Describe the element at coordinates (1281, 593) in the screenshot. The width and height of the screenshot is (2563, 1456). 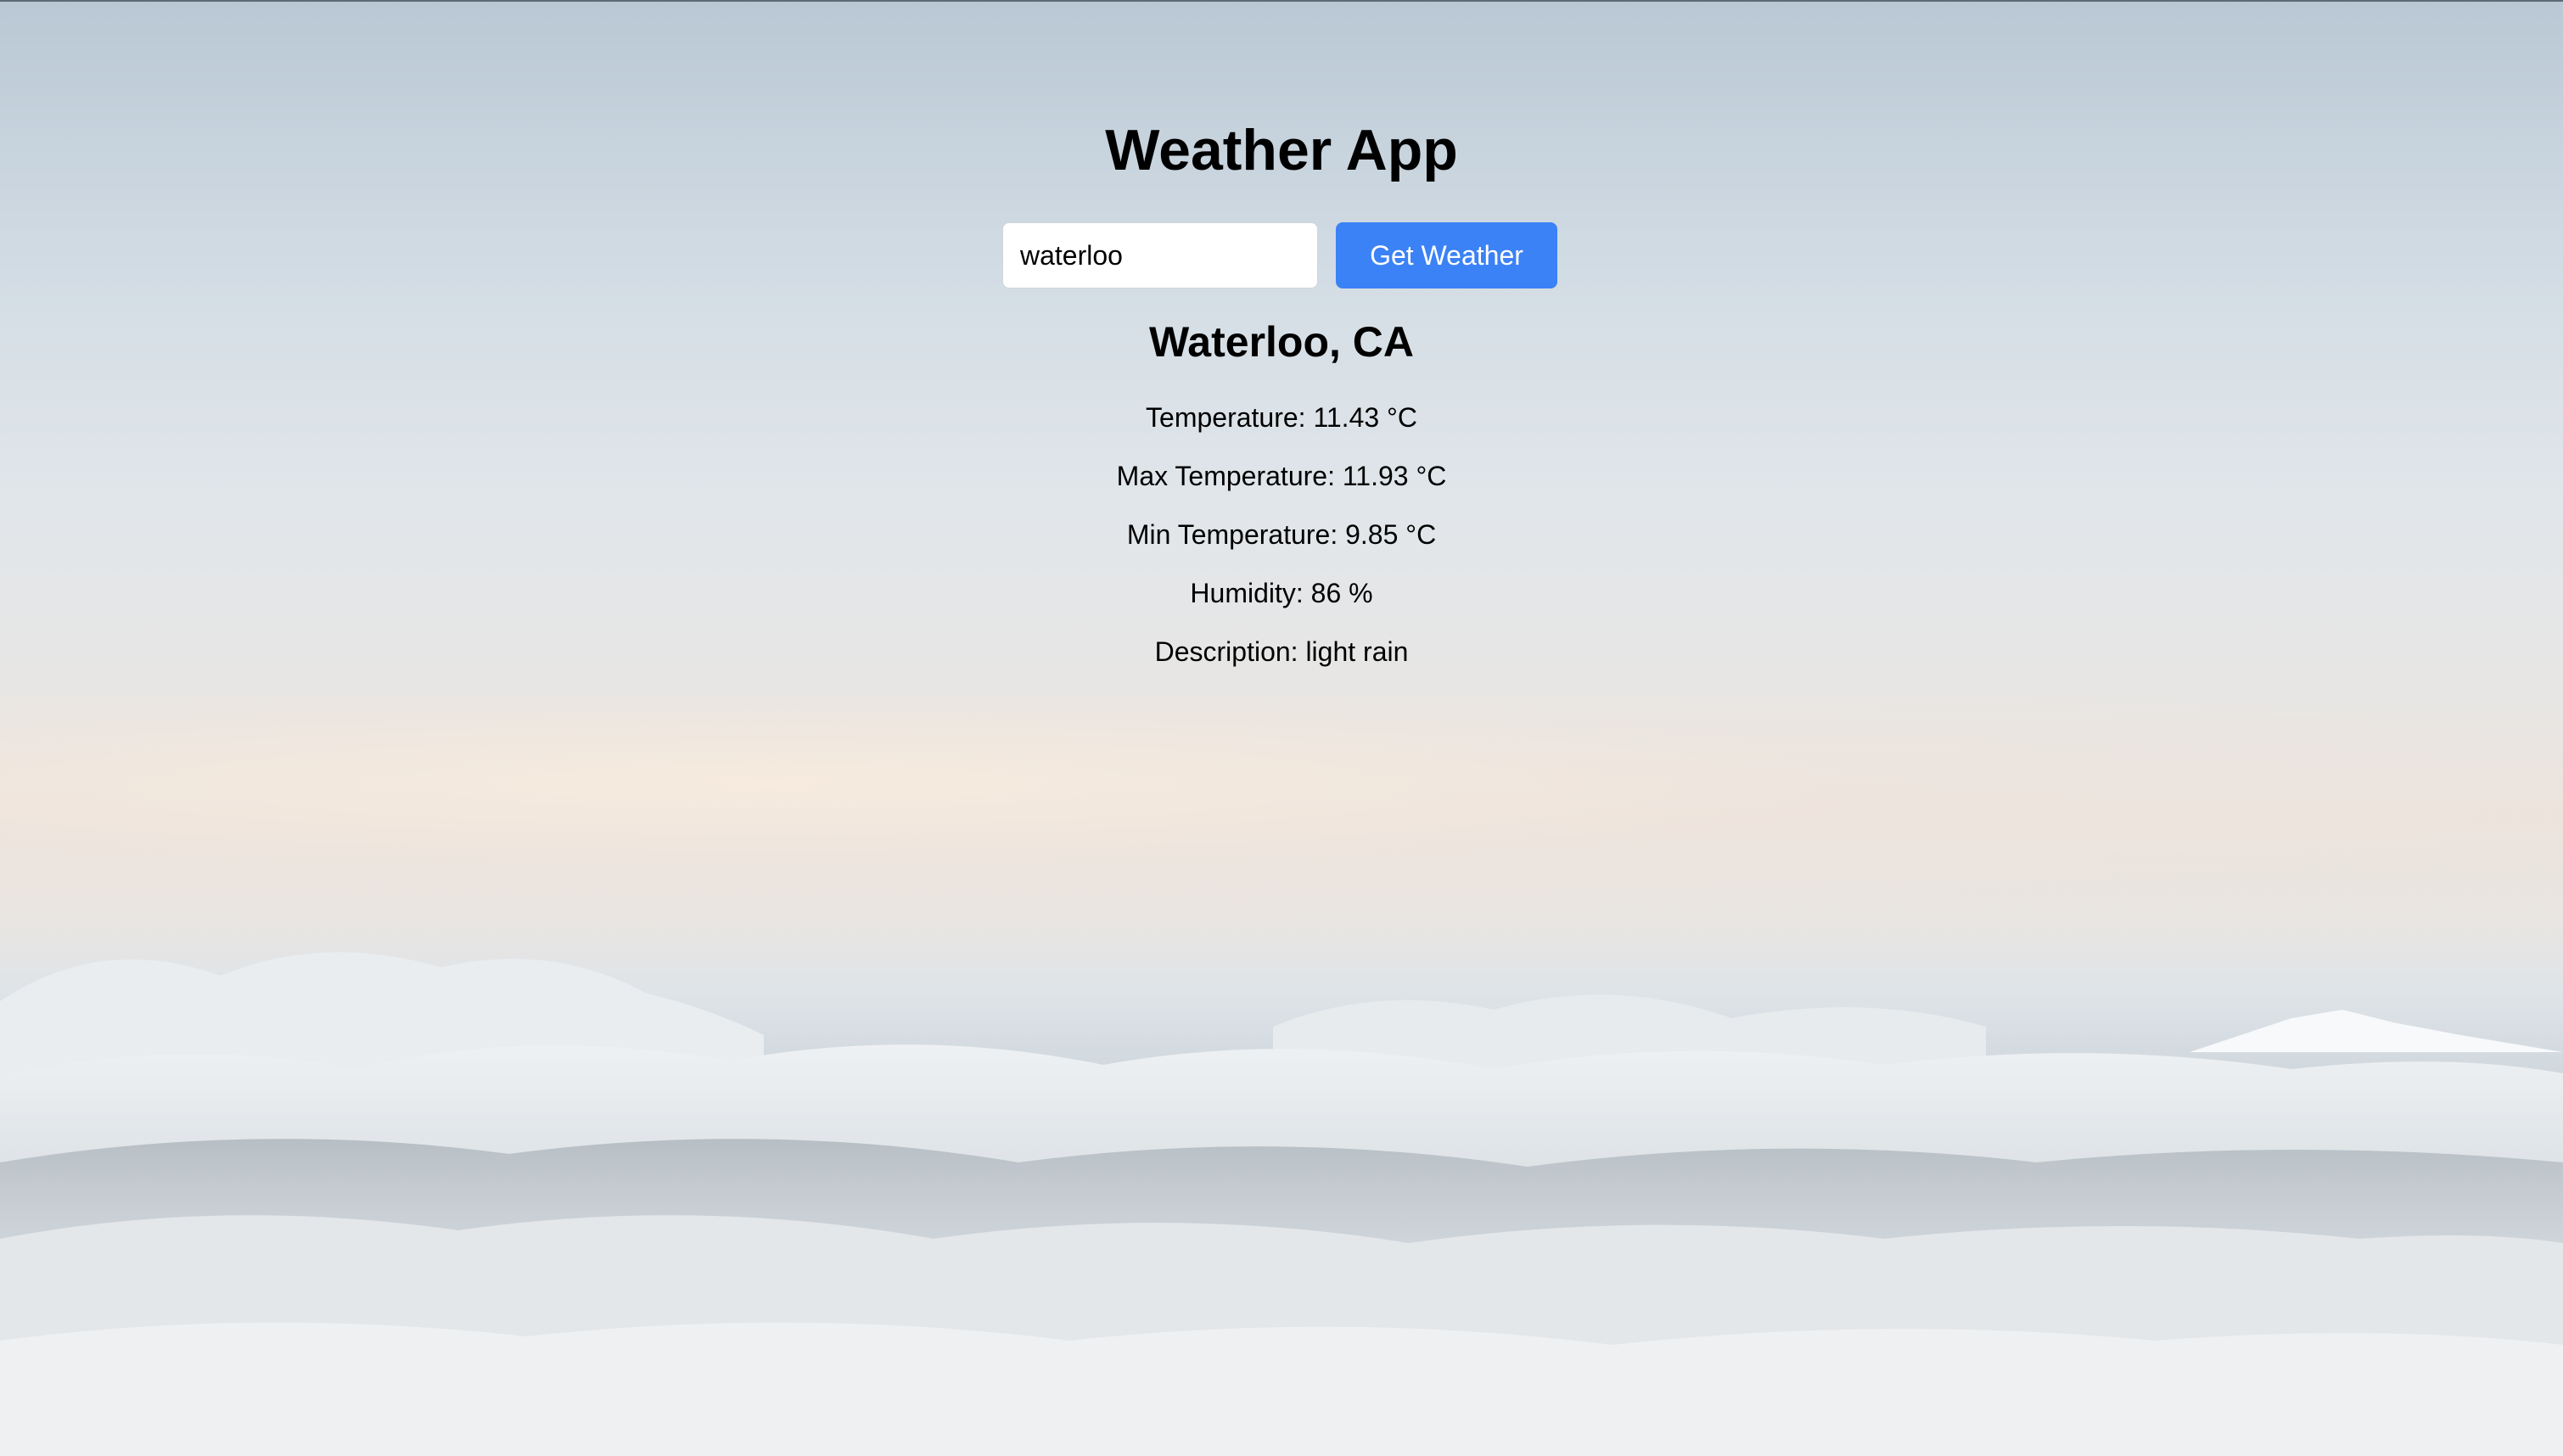
I see `humidity-text: Humidity: 86 %` at that location.